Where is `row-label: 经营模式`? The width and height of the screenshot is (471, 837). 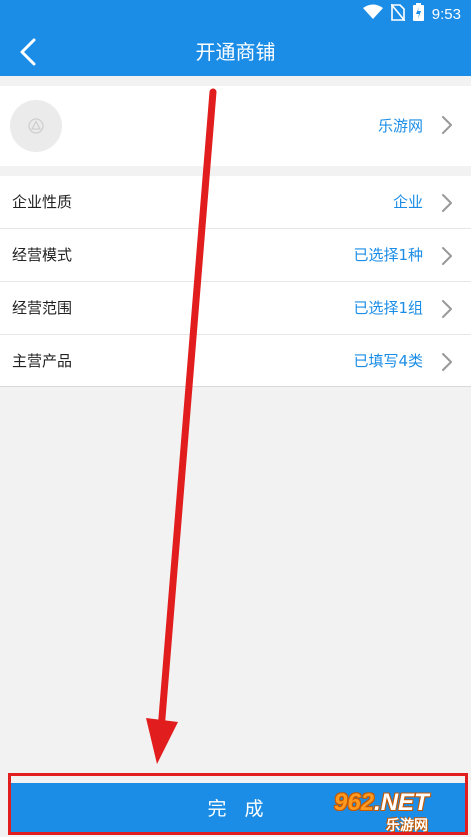 row-label: 经营模式 is located at coordinates (42, 255).